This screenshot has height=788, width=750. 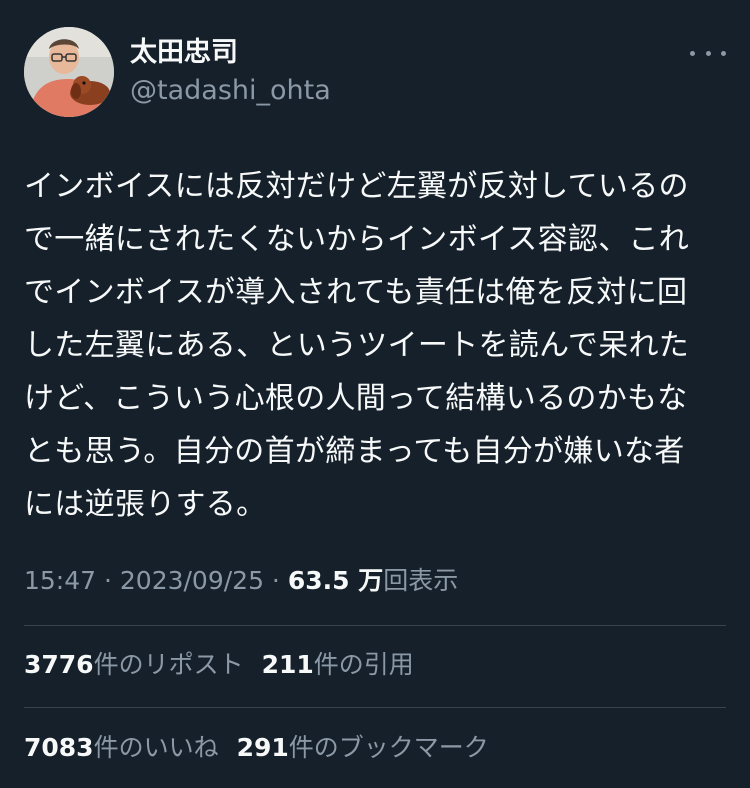 What do you see at coordinates (262, 747) in the screenshot?
I see `bookmarks-count: 291` at bounding box center [262, 747].